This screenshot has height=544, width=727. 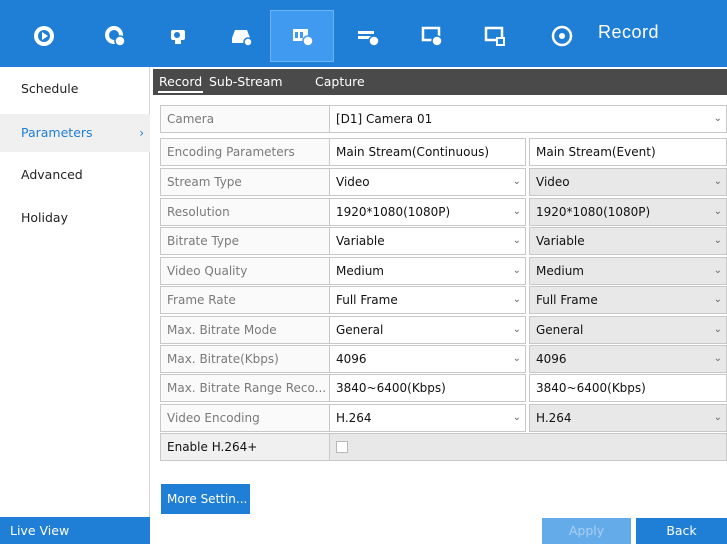 What do you see at coordinates (141, 133) in the screenshot?
I see `chevron-right-icon: ›` at bounding box center [141, 133].